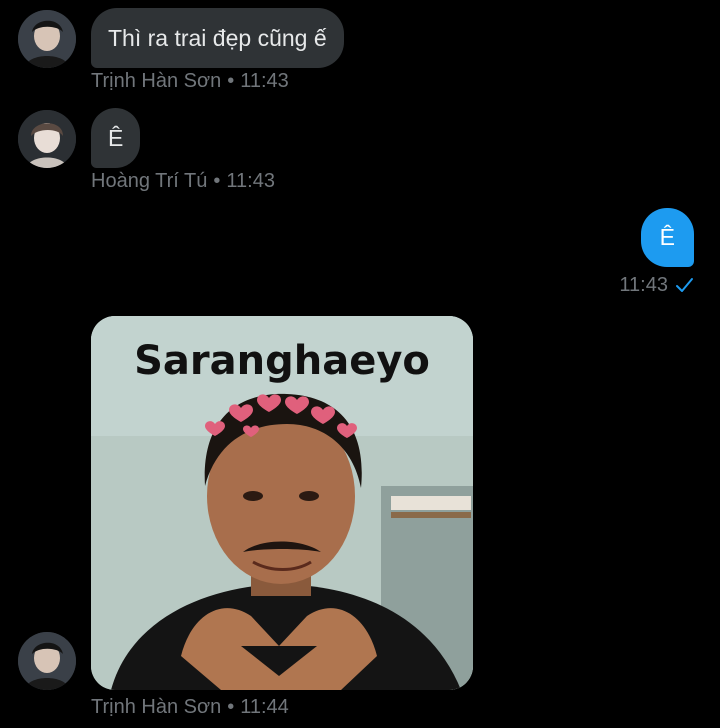  I want to click on message-meta: Trịnh Hàn Sơn • 11:43, so click(190, 81).